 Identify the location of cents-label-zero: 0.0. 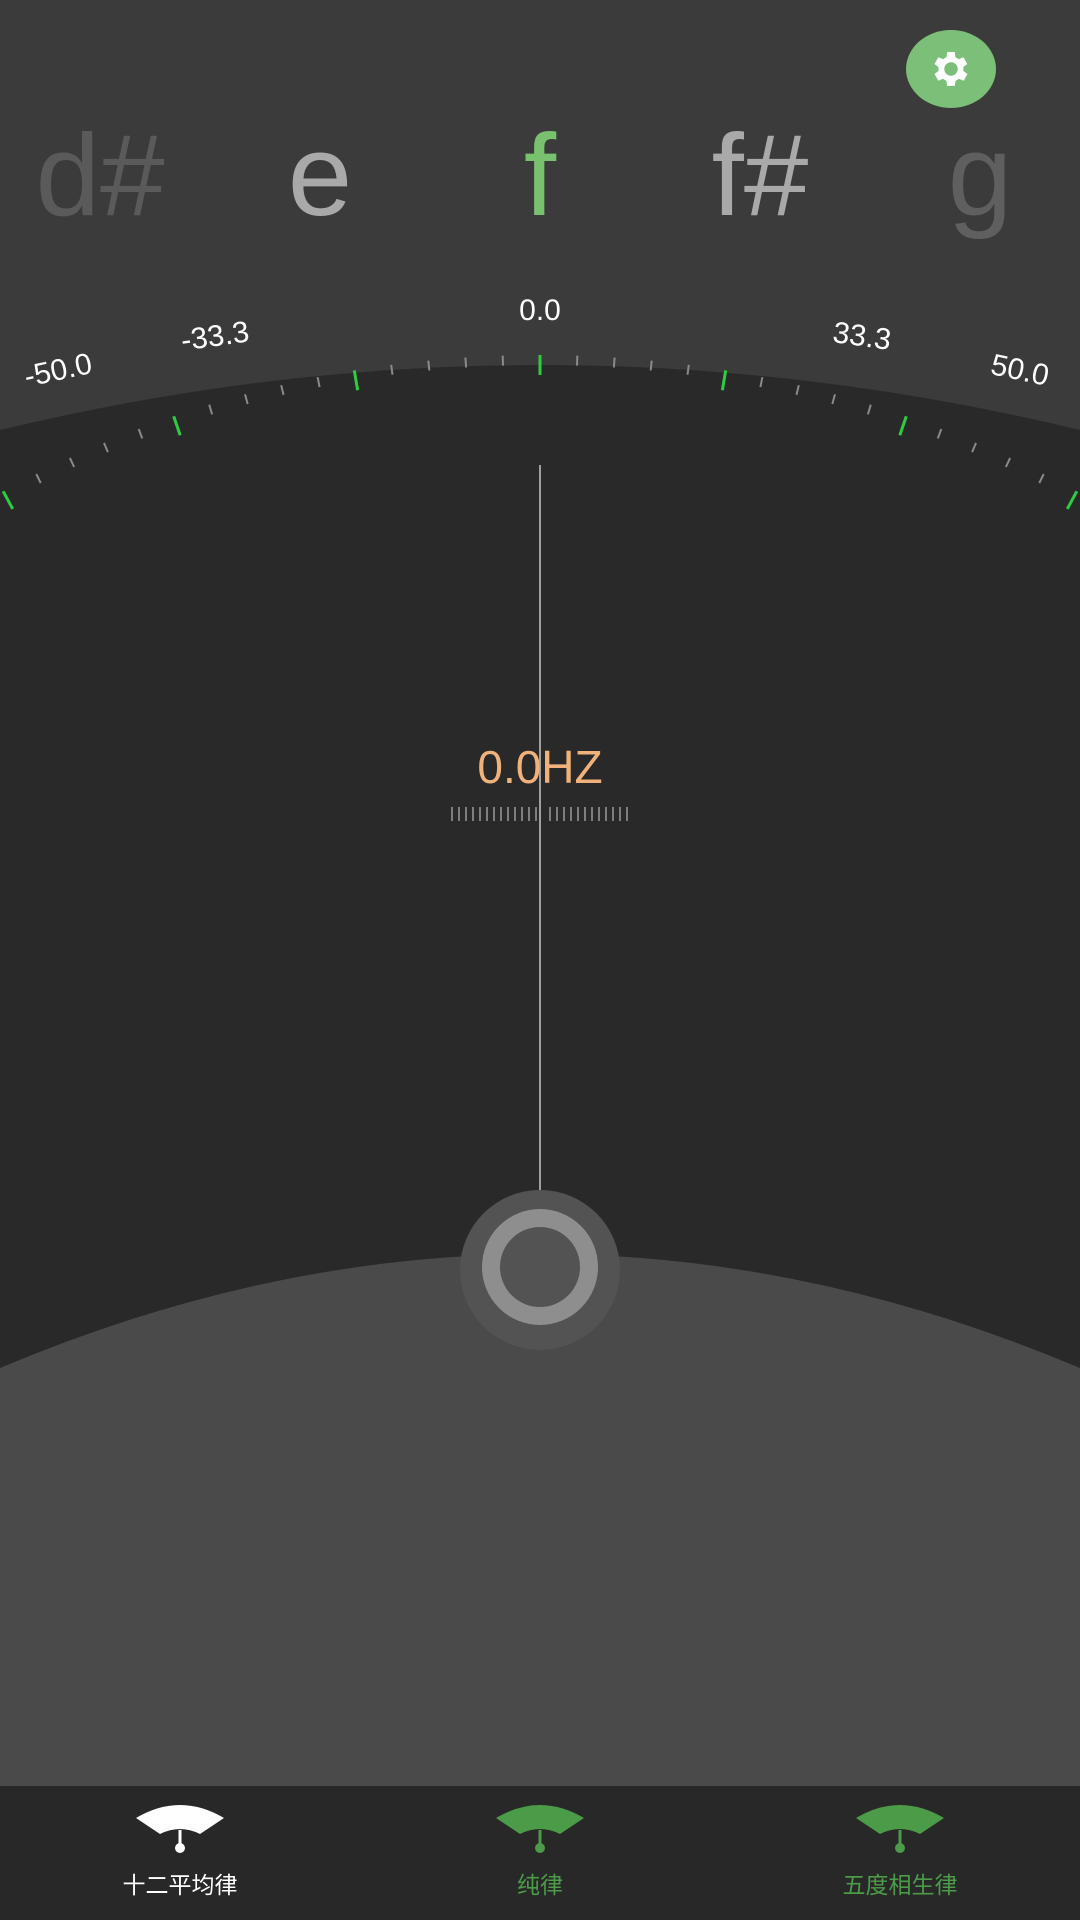
(540, 310).